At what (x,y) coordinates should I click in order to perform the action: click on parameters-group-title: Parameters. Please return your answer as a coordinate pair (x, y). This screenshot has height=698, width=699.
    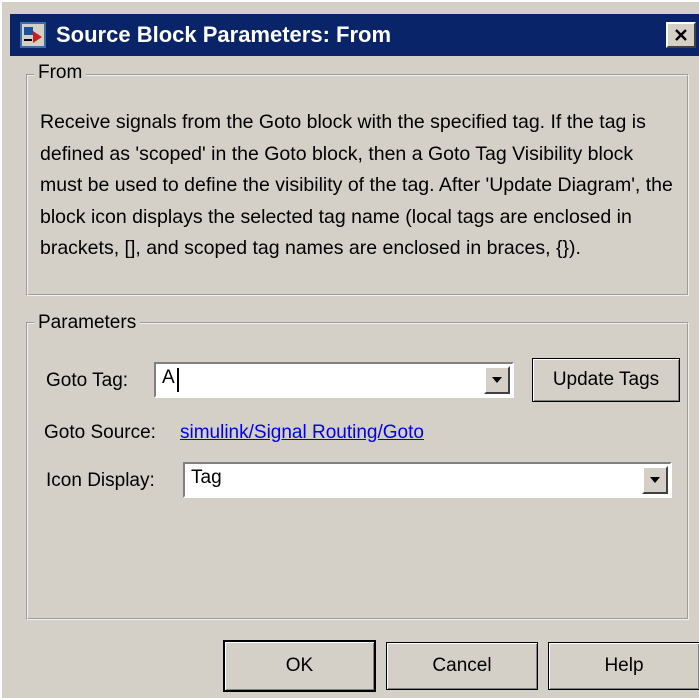
    Looking at the image, I should click on (87, 323).